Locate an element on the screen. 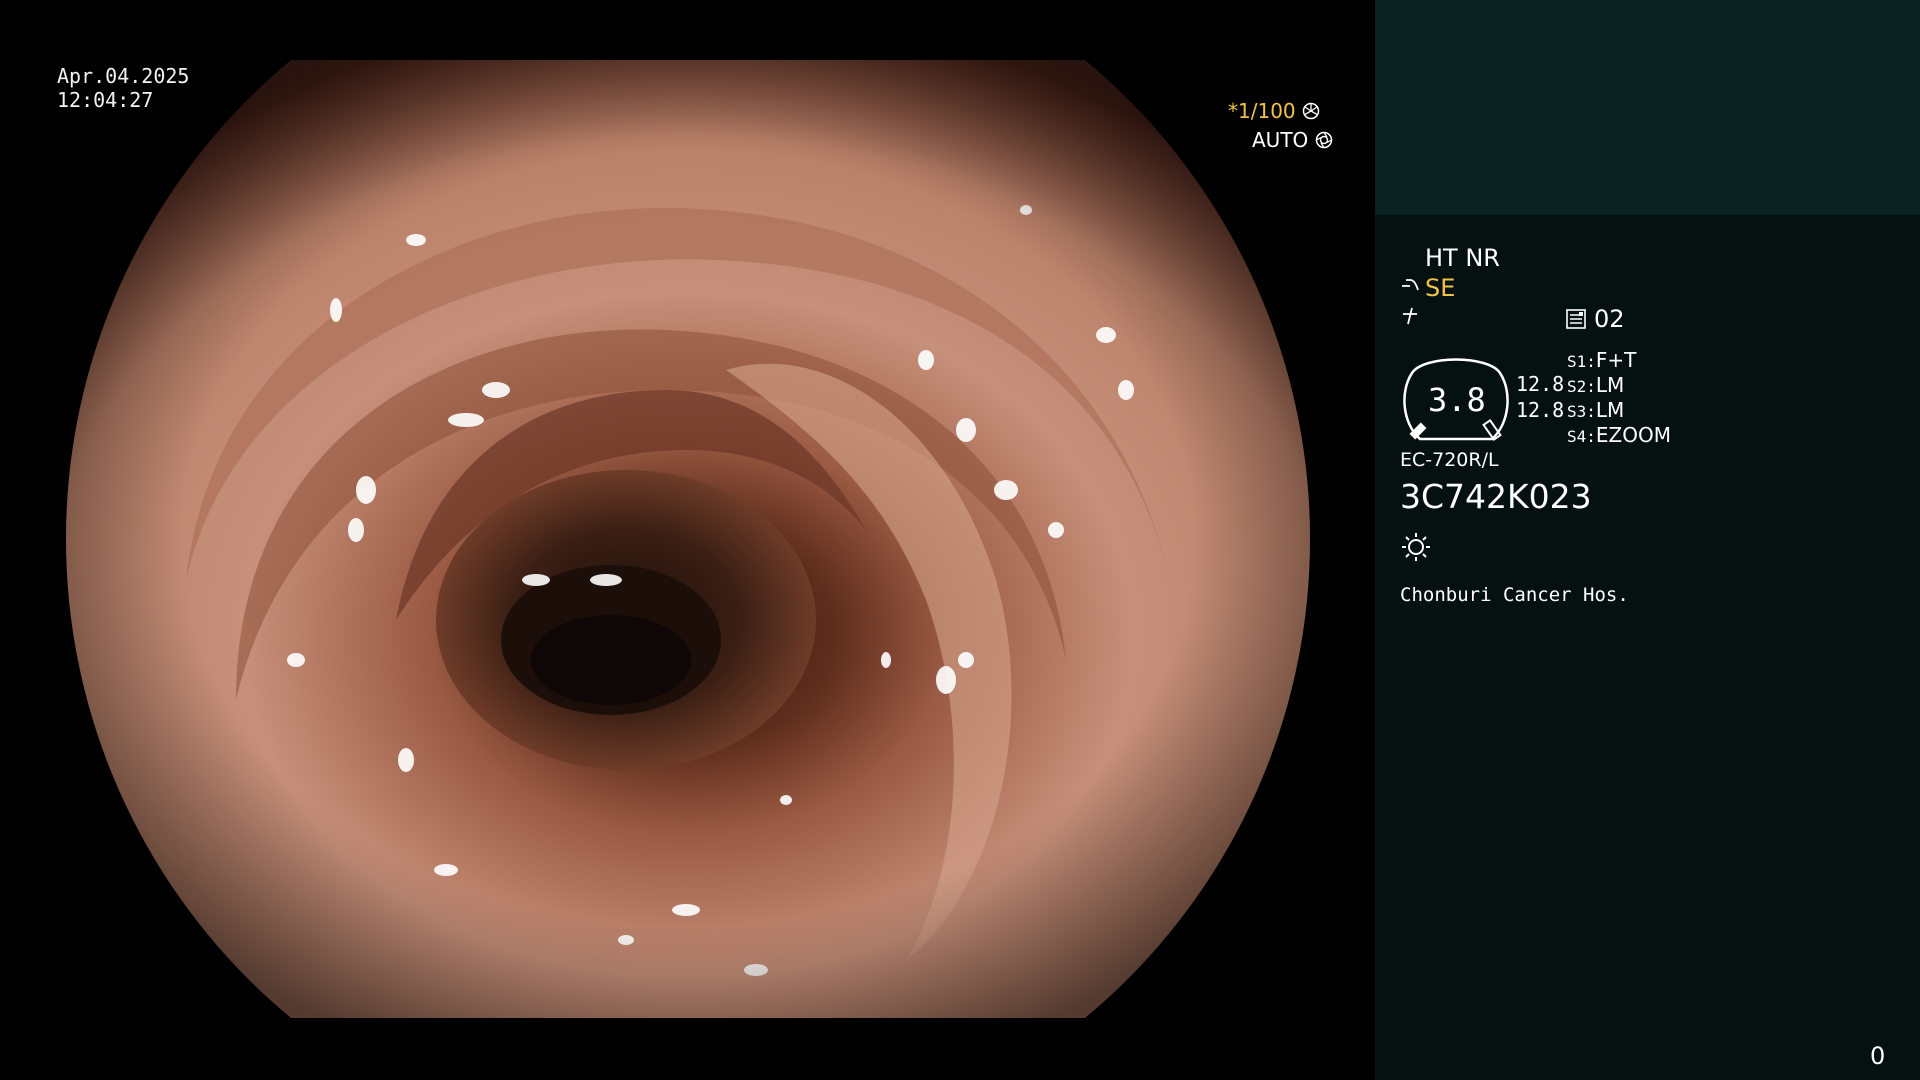 This screenshot has width=1920, height=1080. switch-s2-value: LM is located at coordinates (1610, 385).